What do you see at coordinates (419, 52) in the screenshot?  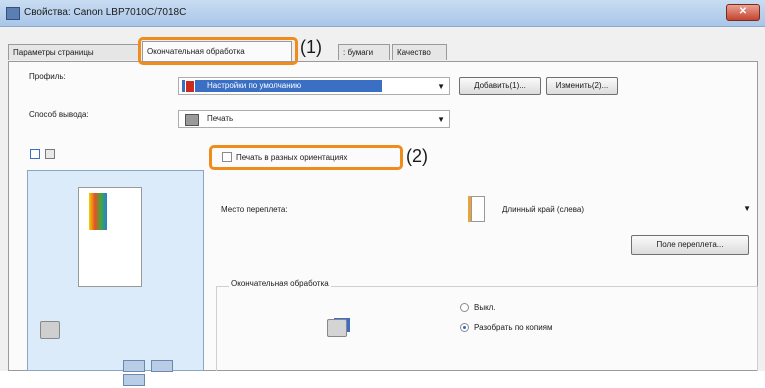 I see `tab-quality: Качество` at bounding box center [419, 52].